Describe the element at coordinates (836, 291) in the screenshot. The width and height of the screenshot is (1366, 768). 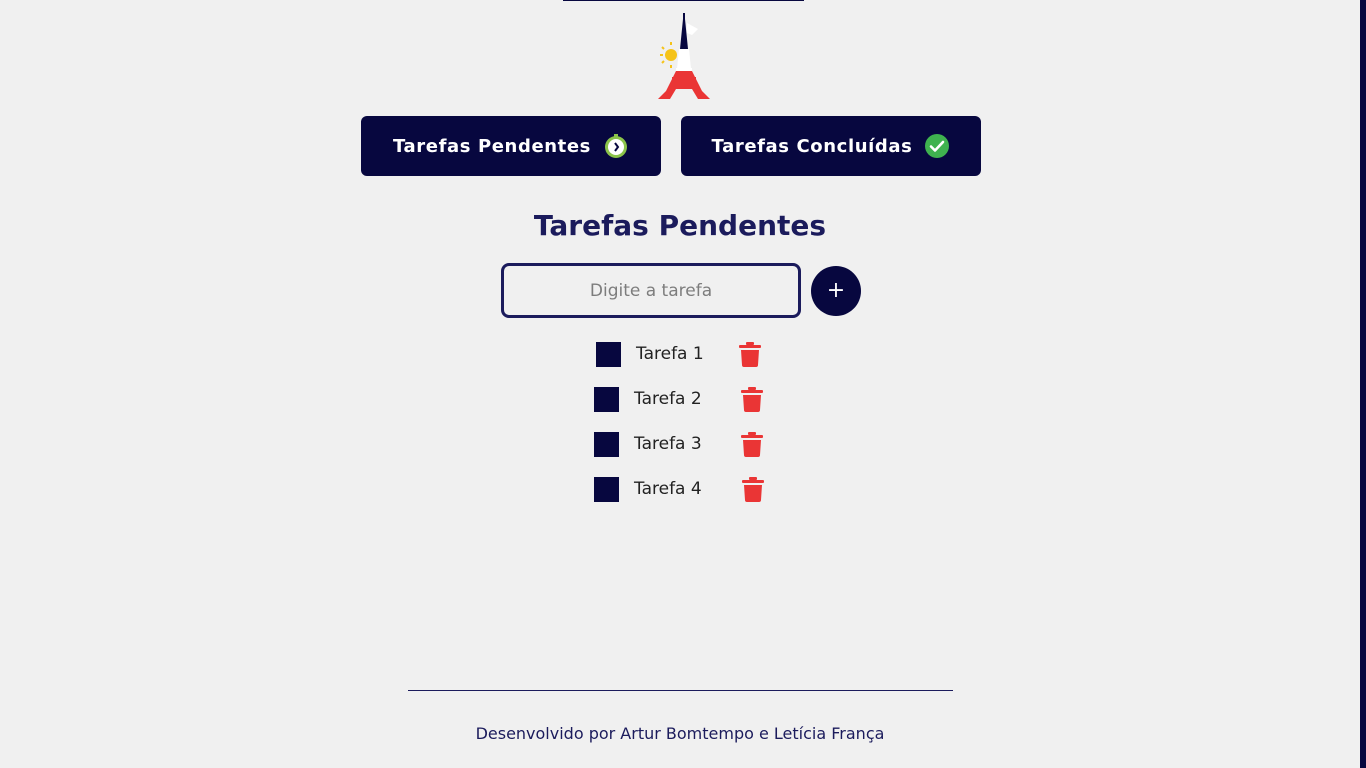
I see `add-task-button: +` at that location.